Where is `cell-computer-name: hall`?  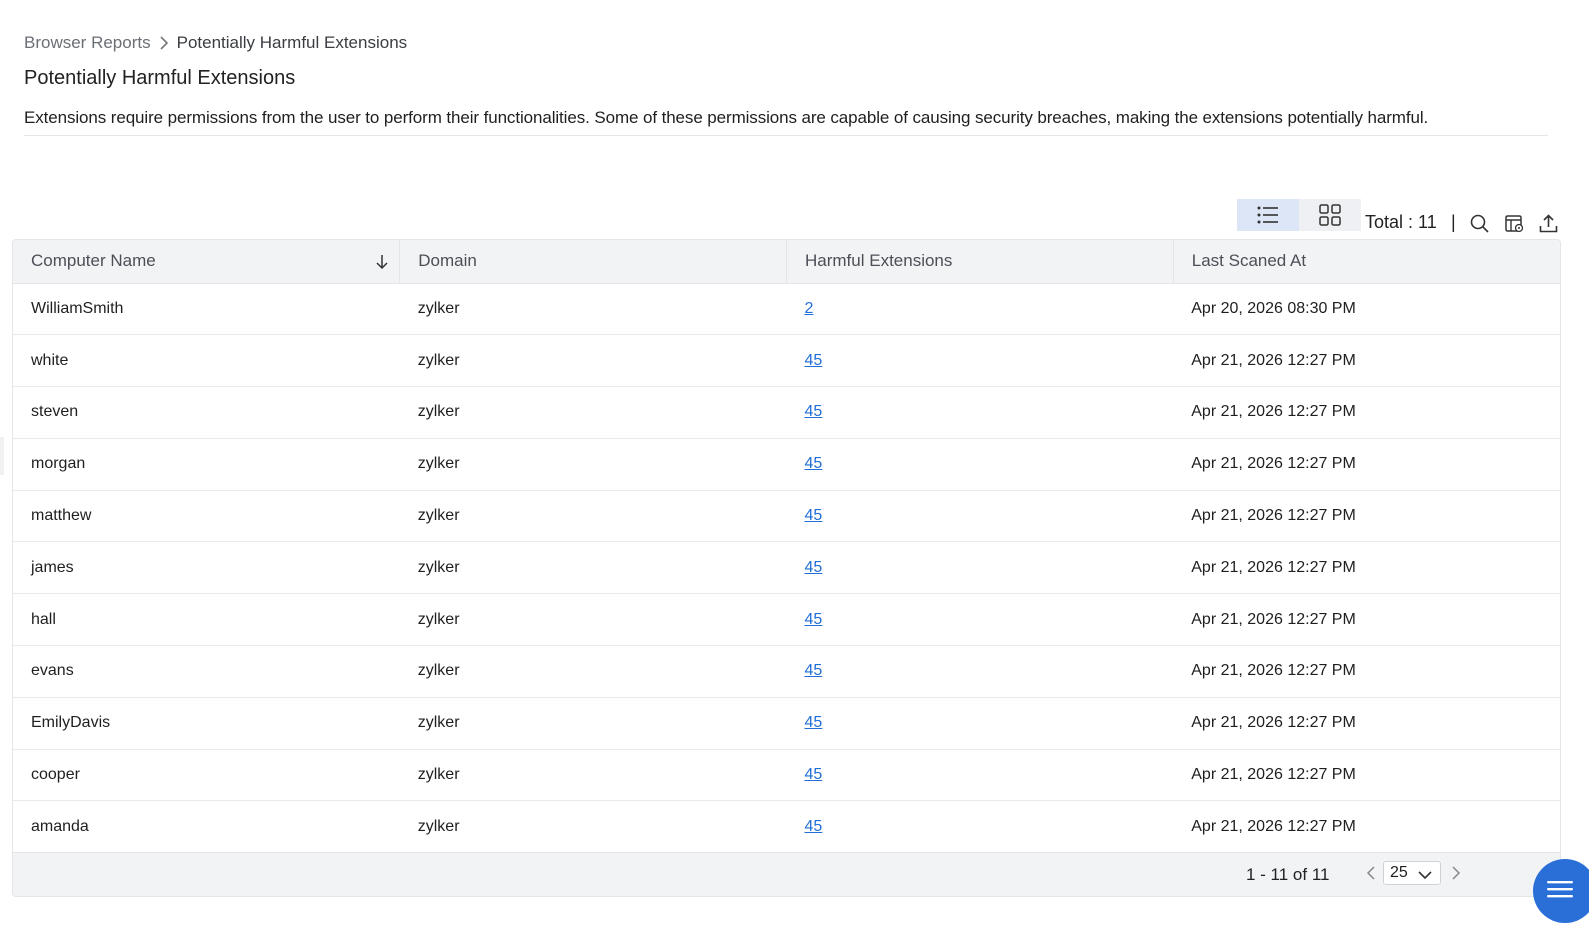 cell-computer-name: hall is located at coordinates (43, 619).